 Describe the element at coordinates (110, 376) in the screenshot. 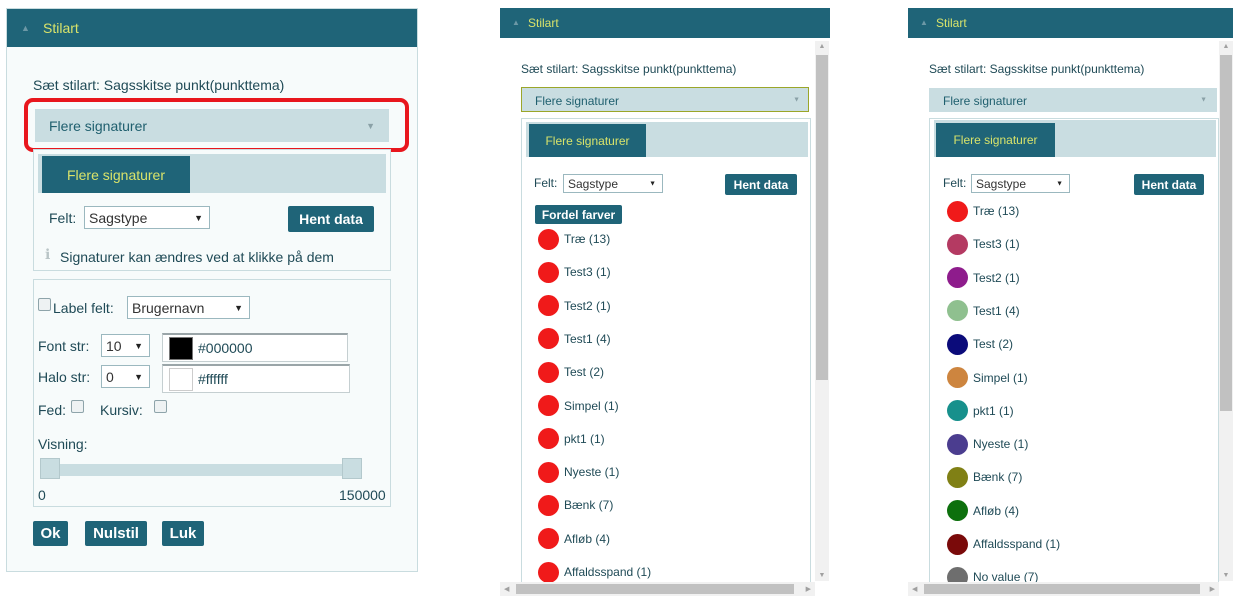

I see `halo-str-value: 0` at that location.